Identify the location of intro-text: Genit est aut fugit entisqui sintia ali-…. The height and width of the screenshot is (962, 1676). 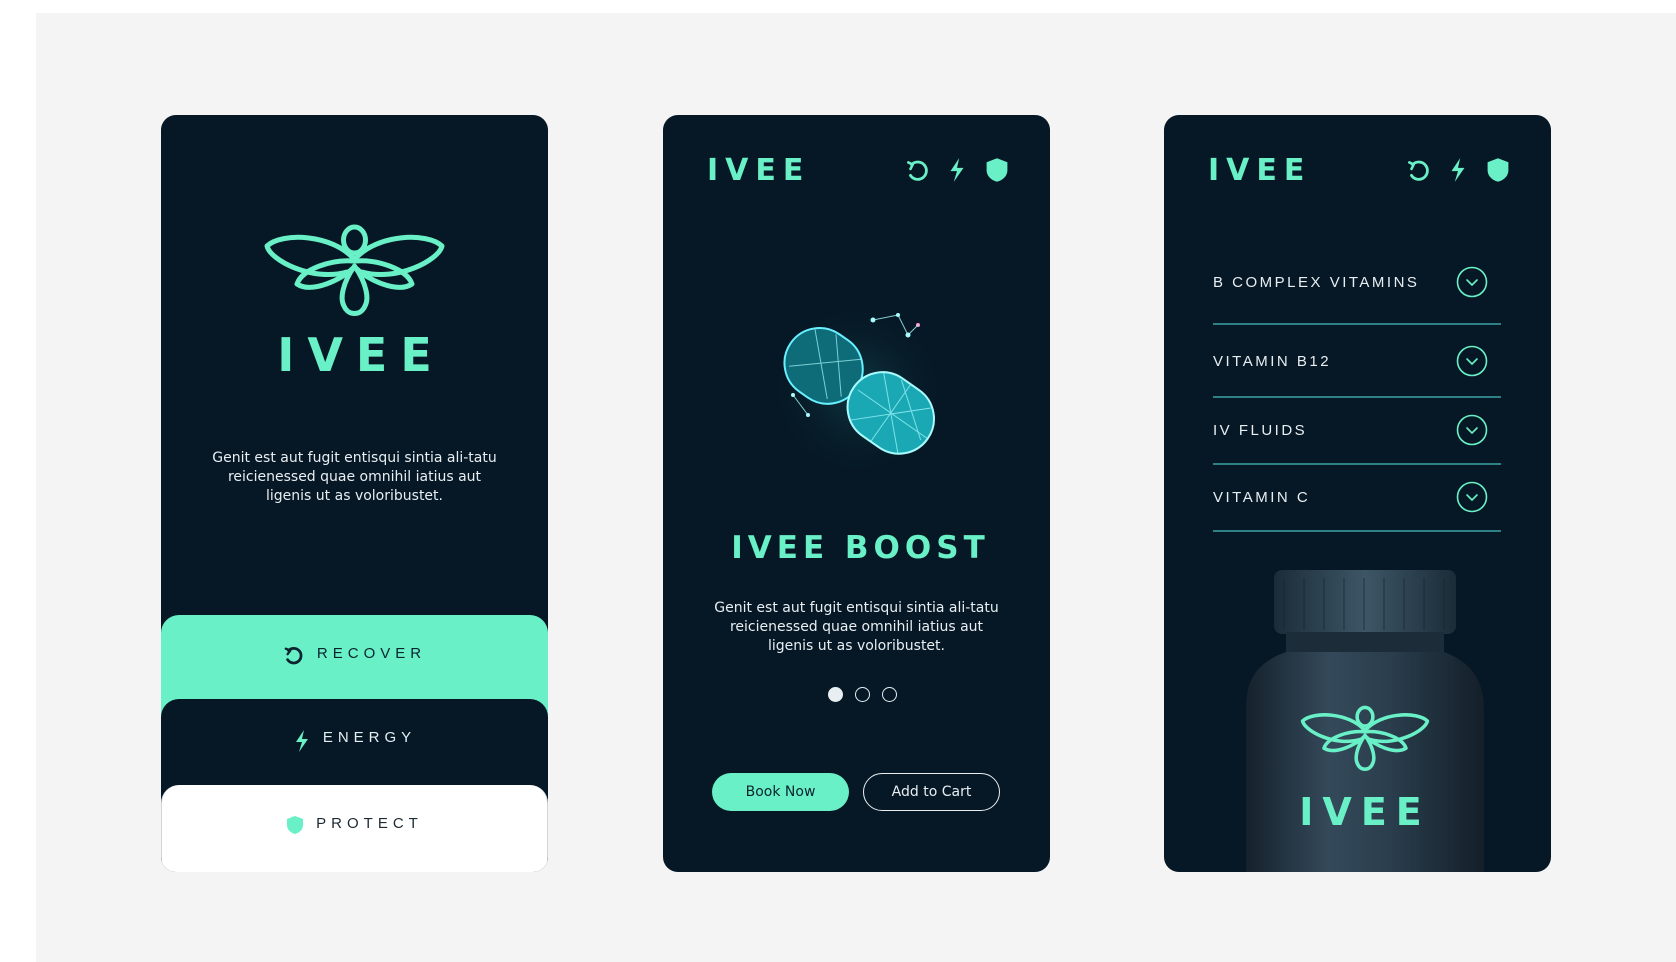
(354, 477).